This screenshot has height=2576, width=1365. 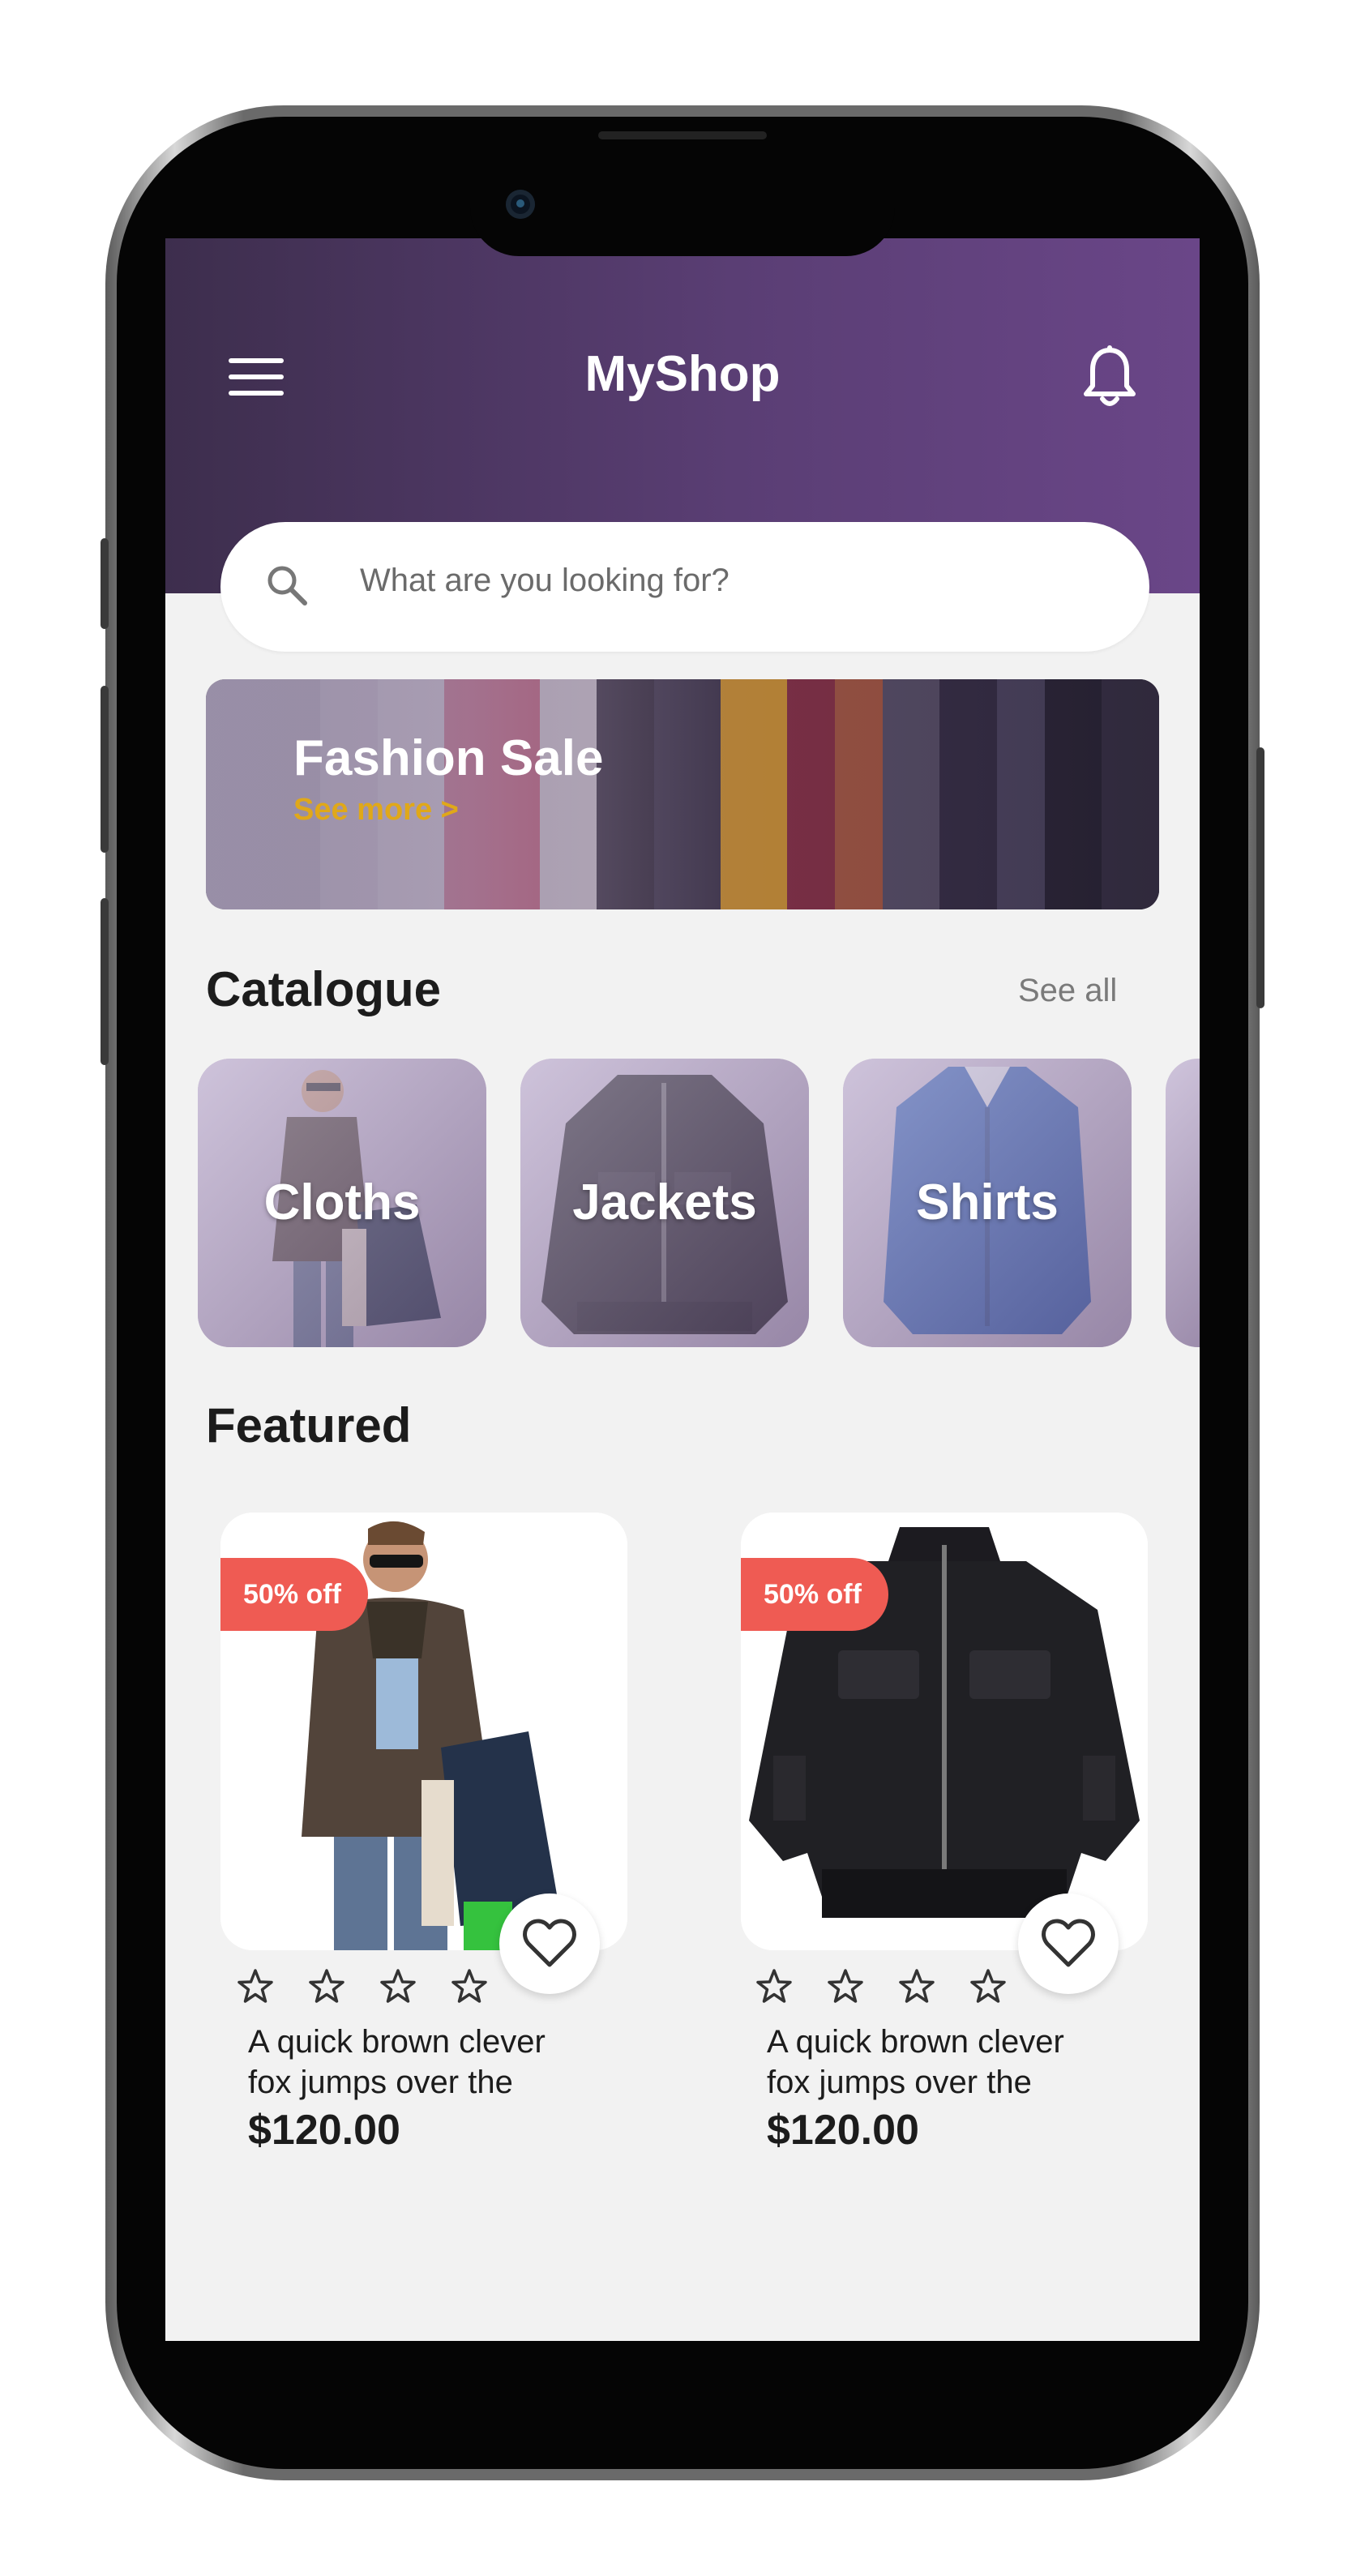 I want to click on app-title: MyShop, so click(x=682, y=374).